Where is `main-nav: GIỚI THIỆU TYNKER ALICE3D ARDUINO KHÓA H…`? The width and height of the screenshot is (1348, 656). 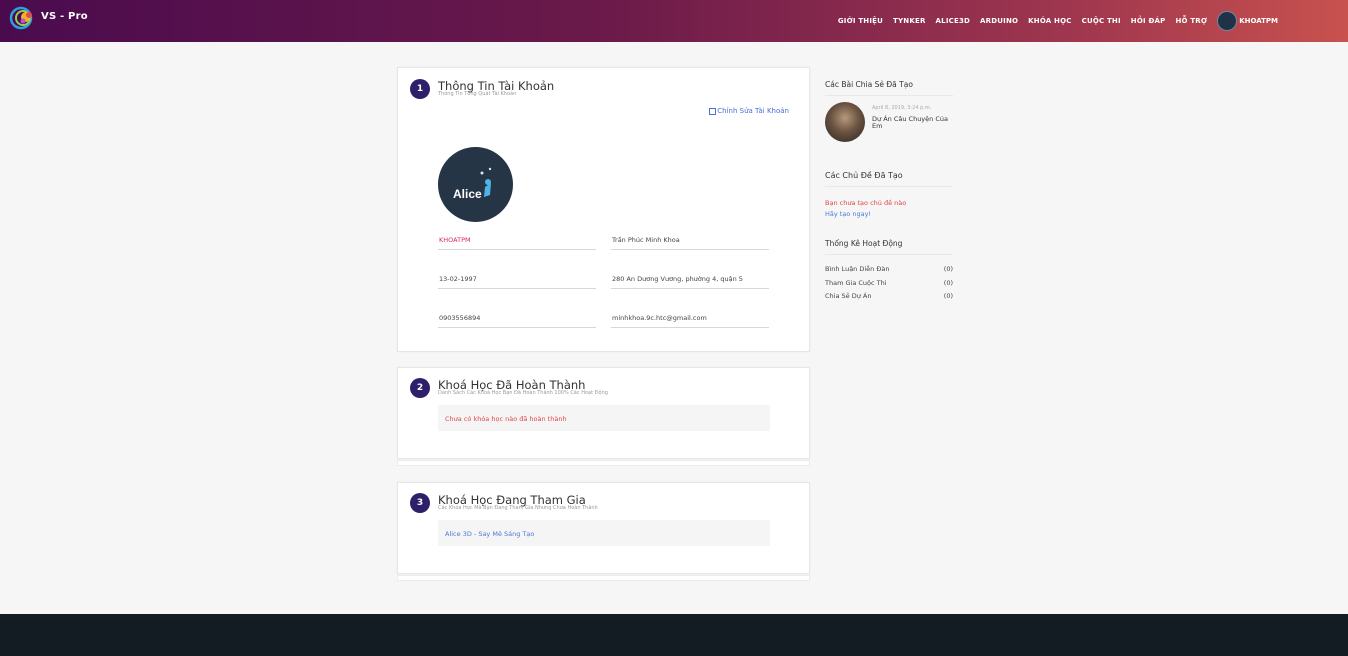 main-nav: GIỚI THIỆU TYNKER ALICE3D ARDUINO KHÓA H… is located at coordinates (1053, 21).